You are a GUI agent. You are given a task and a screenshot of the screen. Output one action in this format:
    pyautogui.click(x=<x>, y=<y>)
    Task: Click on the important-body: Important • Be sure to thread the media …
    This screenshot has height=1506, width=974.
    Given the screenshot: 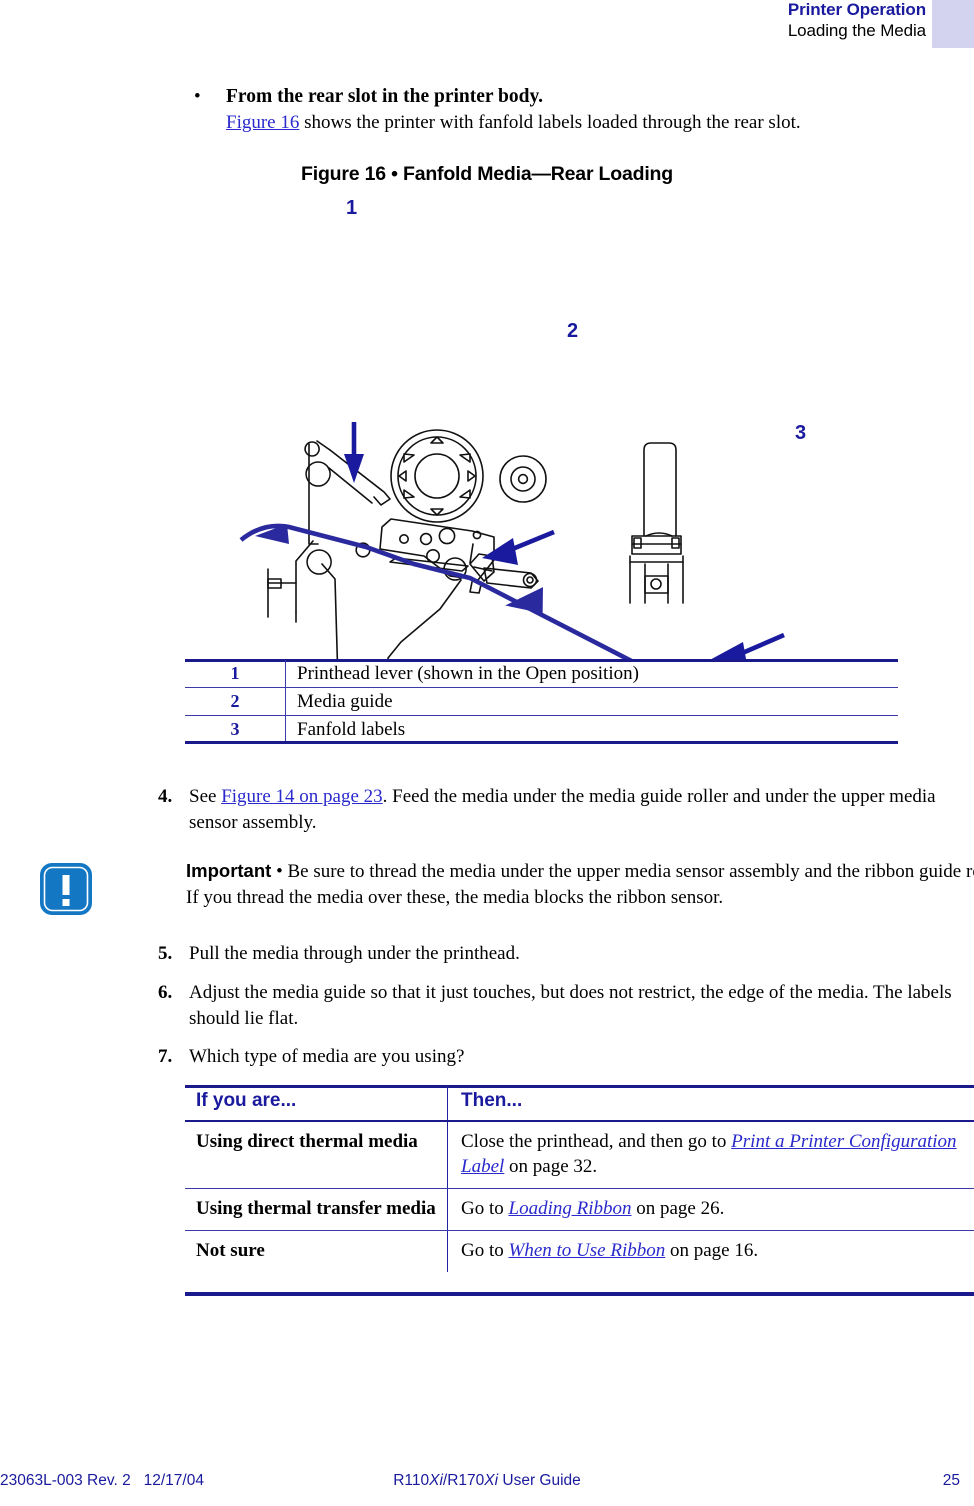 What is the action you would take?
    pyautogui.click(x=580, y=884)
    